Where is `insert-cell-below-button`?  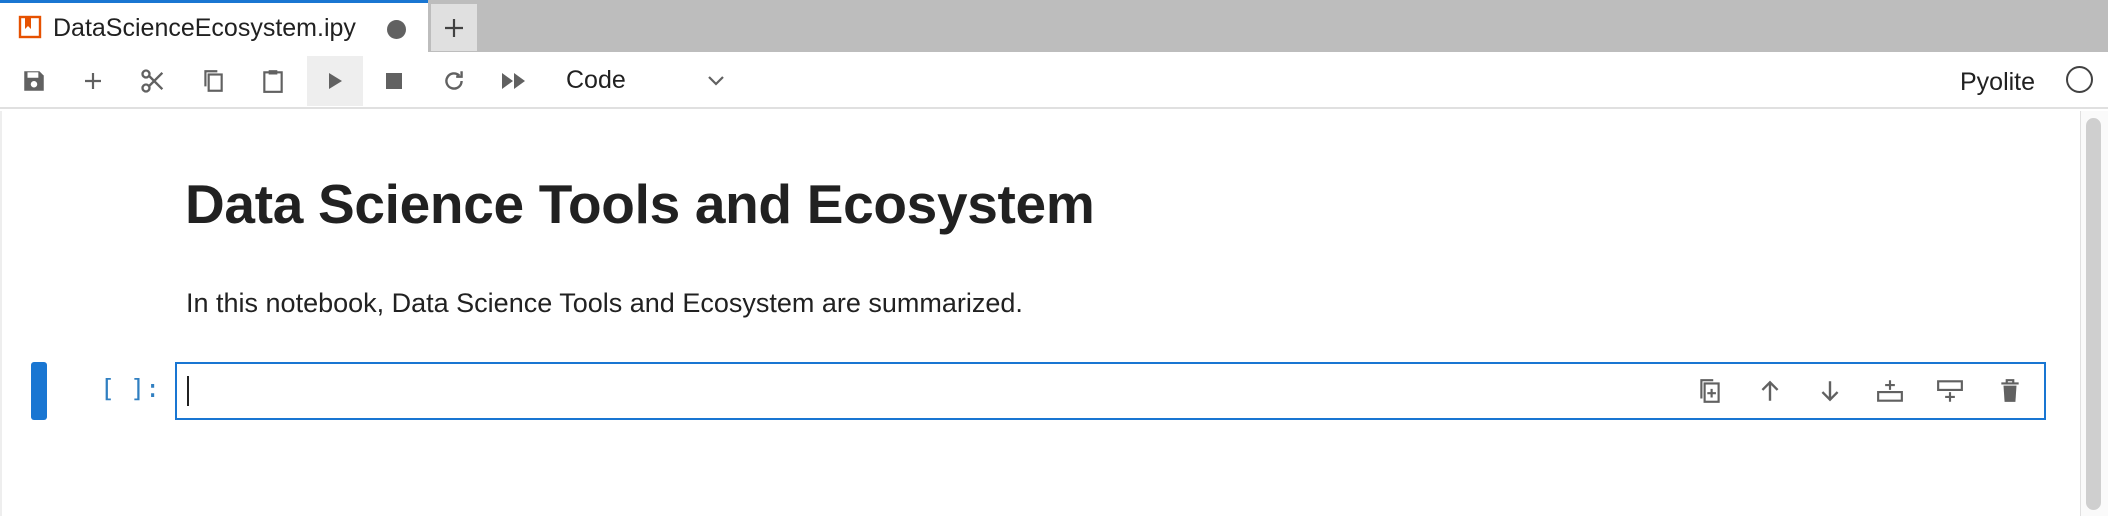
insert-cell-below-button is located at coordinates (1950, 391).